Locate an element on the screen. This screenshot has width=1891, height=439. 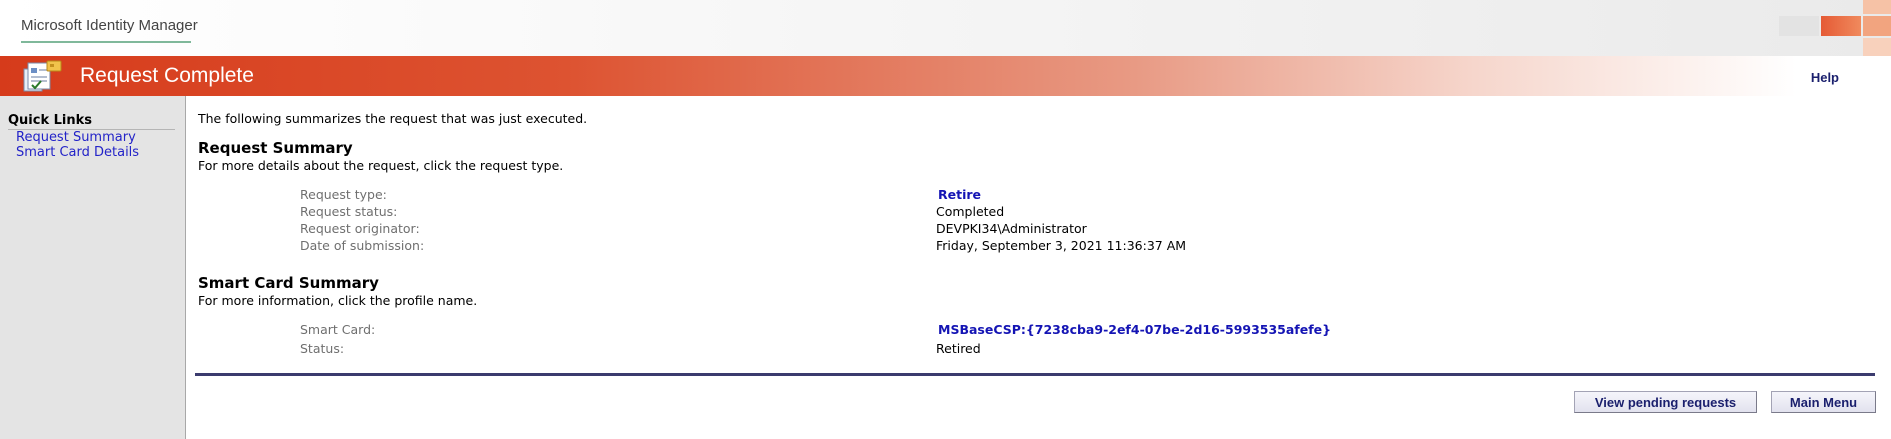
submission-date-label: Date of submission: is located at coordinates (362, 245).